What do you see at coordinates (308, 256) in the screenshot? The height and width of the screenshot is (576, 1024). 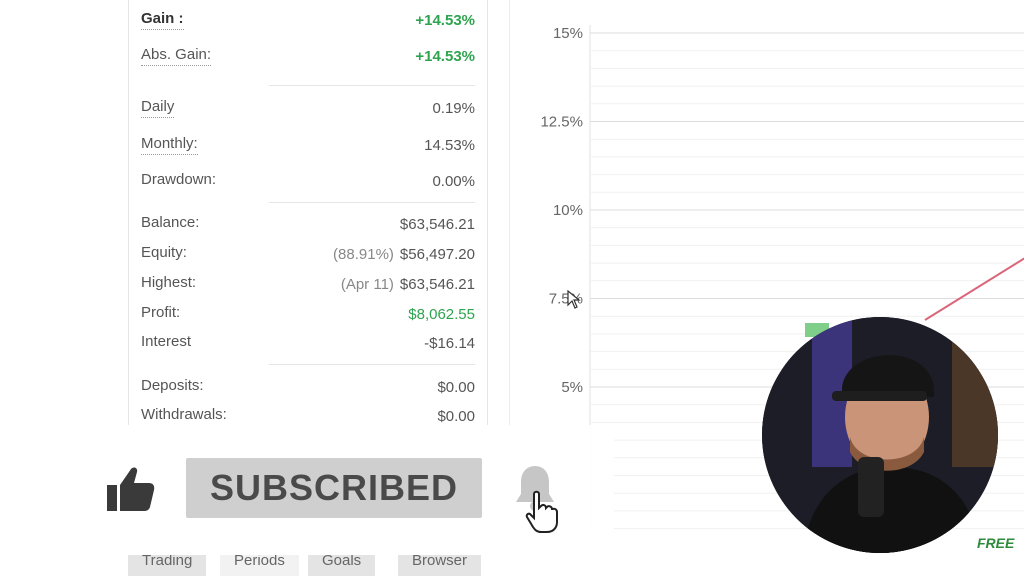 I see `stat-equity: Equity: (88.91%) $56,497.20` at bounding box center [308, 256].